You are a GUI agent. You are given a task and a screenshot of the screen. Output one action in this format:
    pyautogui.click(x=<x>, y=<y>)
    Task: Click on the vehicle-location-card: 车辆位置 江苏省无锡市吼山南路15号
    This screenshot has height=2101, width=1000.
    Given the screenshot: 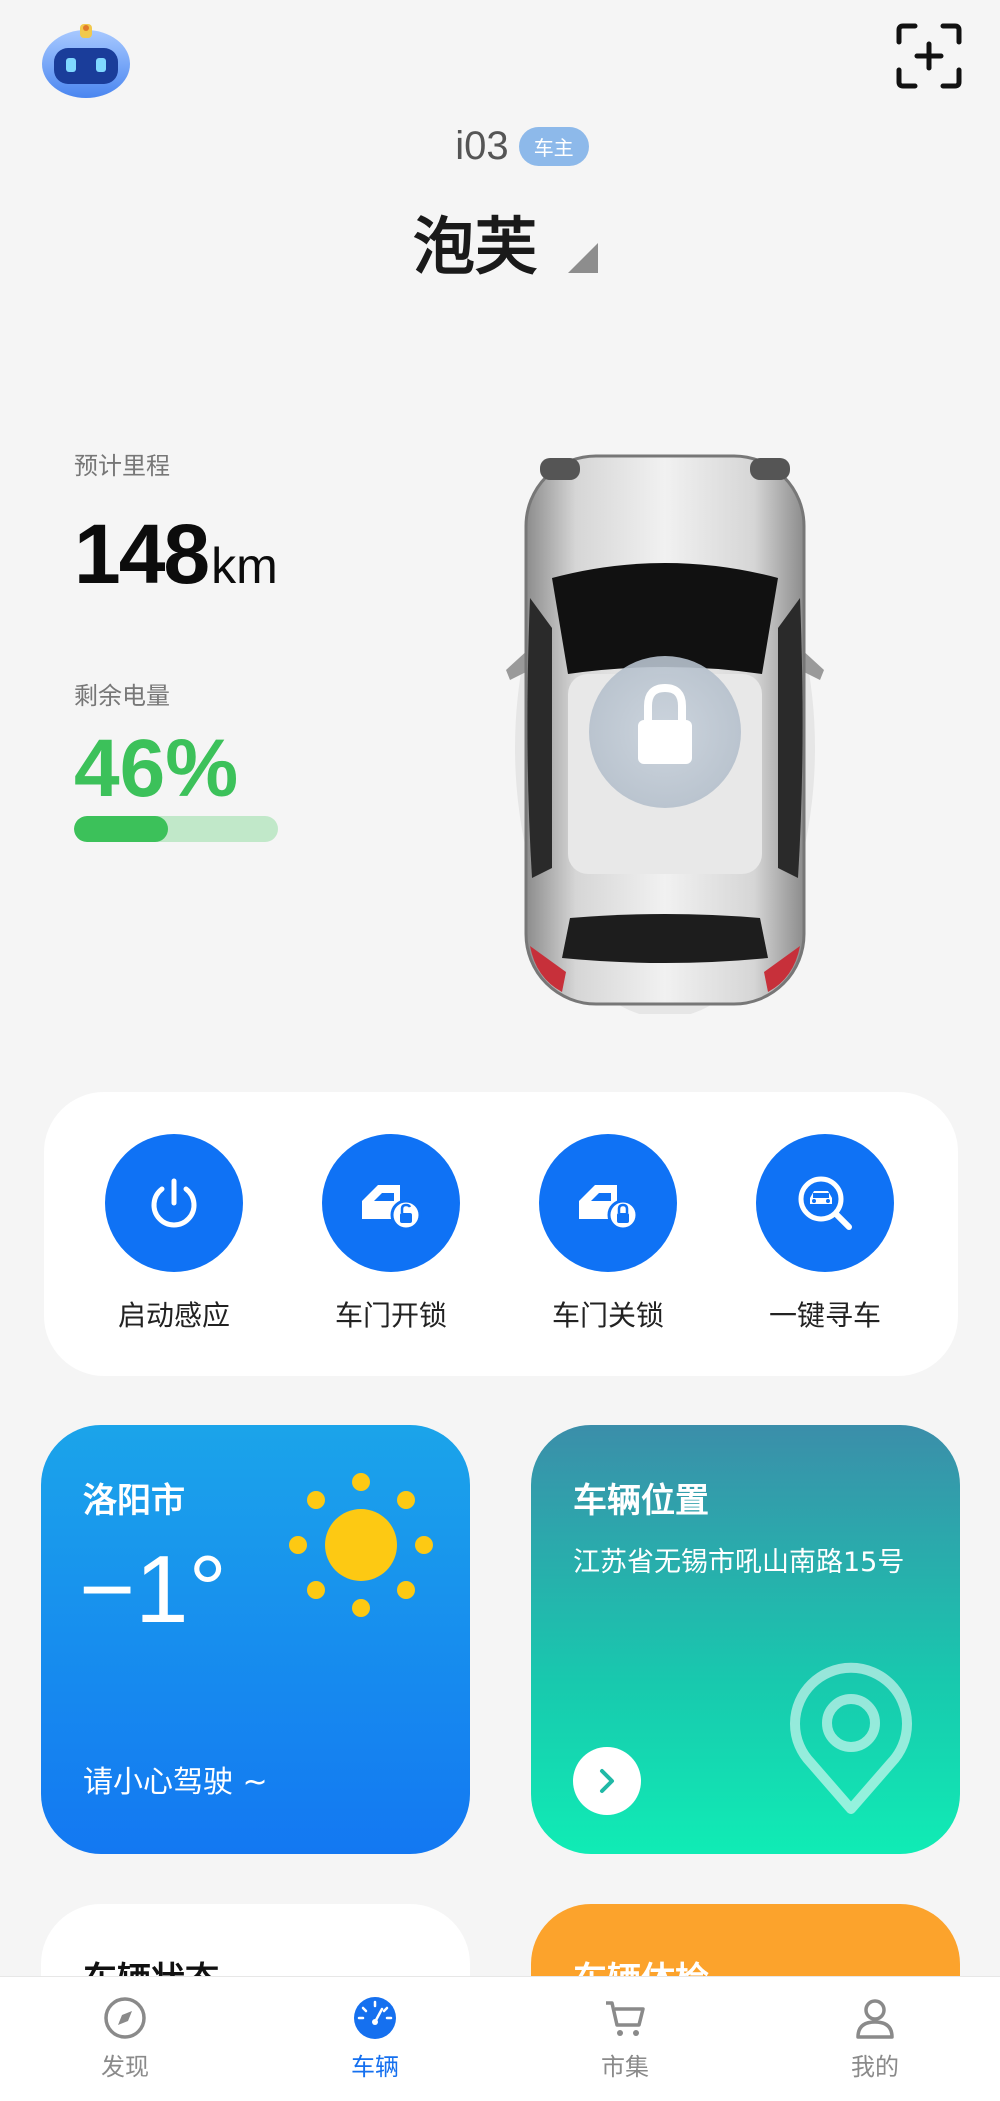 What is the action you would take?
    pyautogui.click(x=745, y=1639)
    